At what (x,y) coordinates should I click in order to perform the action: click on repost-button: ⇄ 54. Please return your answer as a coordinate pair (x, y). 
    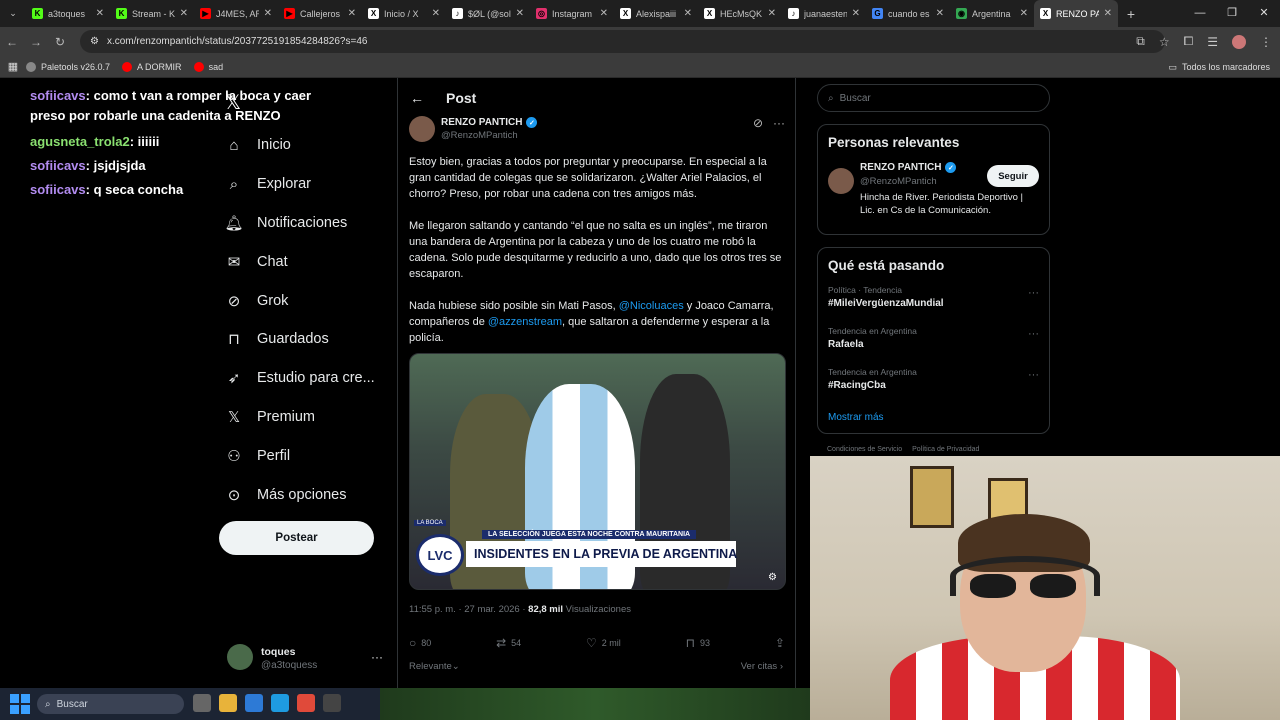
    Looking at the image, I should click on (508, 643).